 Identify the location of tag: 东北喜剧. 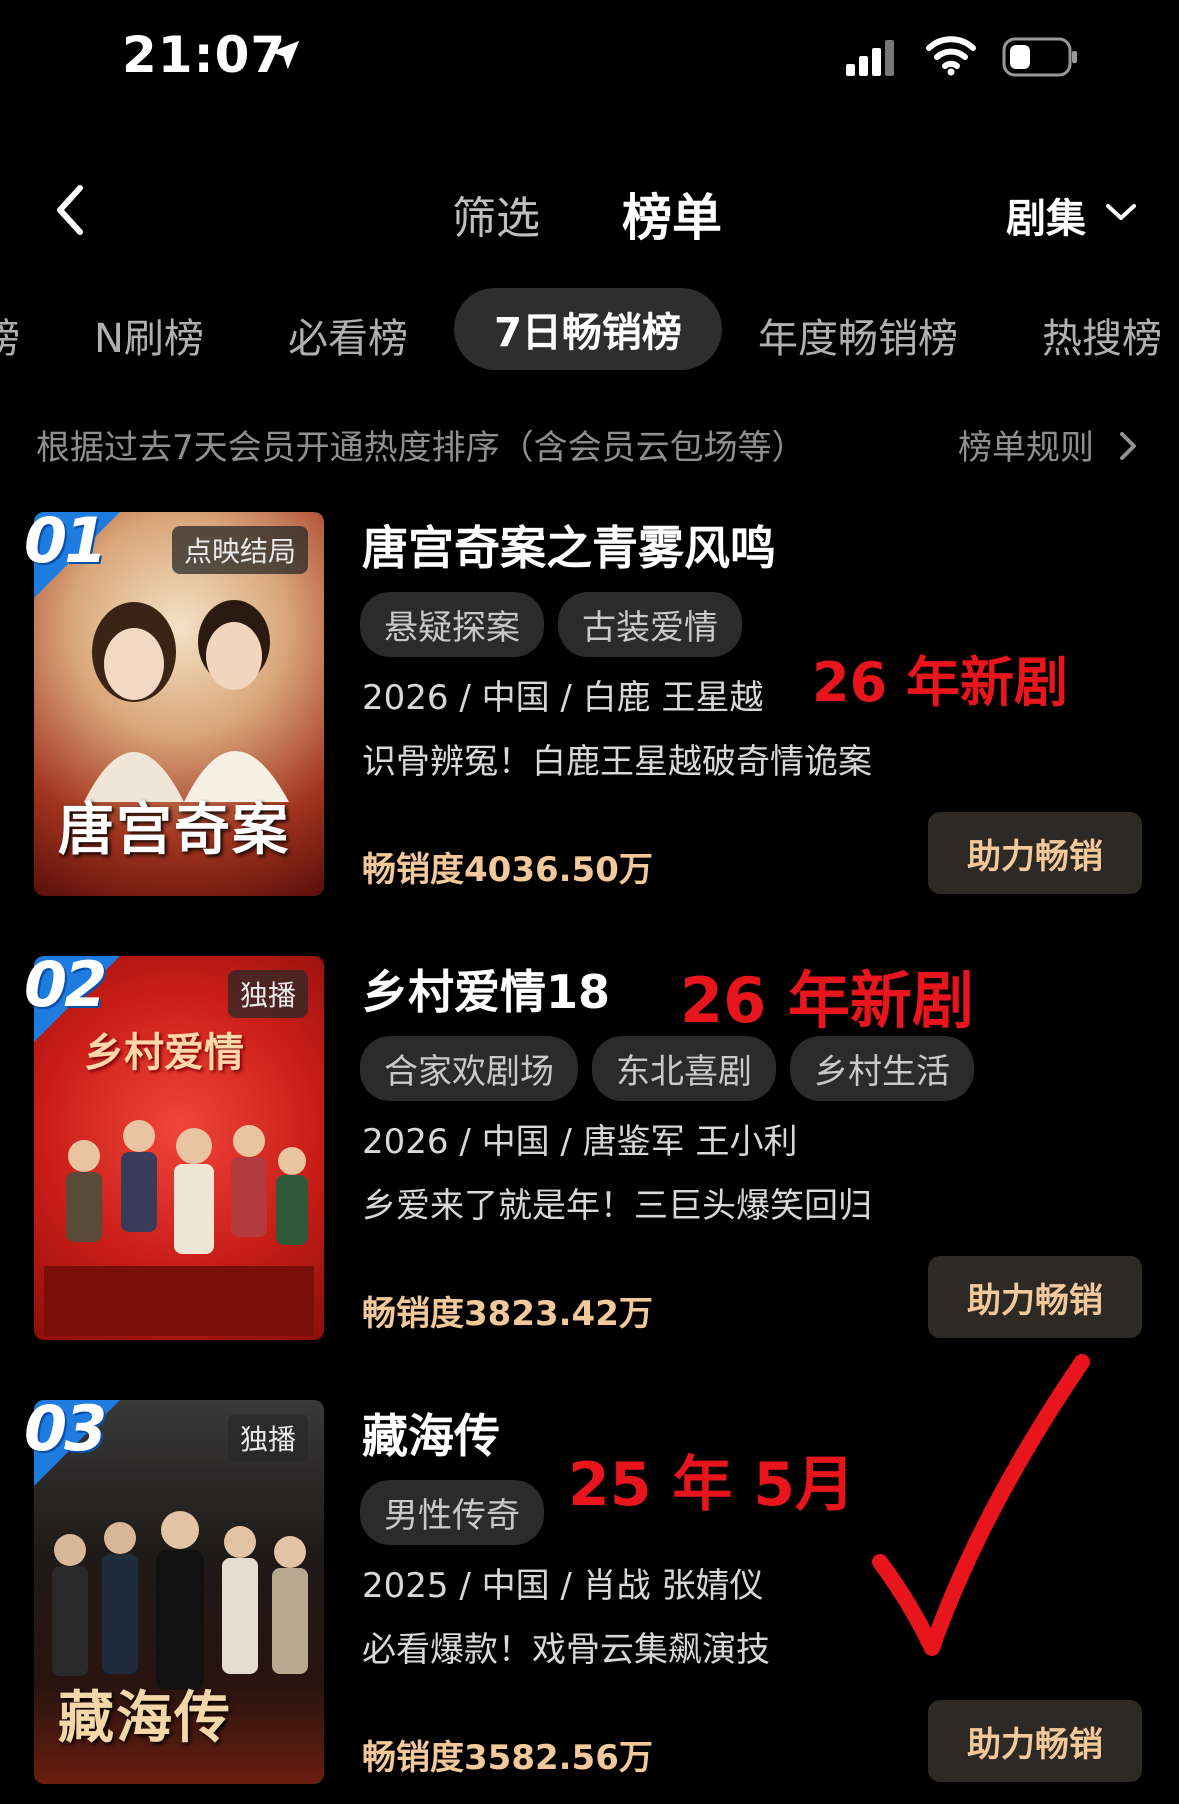
(684, 1068).